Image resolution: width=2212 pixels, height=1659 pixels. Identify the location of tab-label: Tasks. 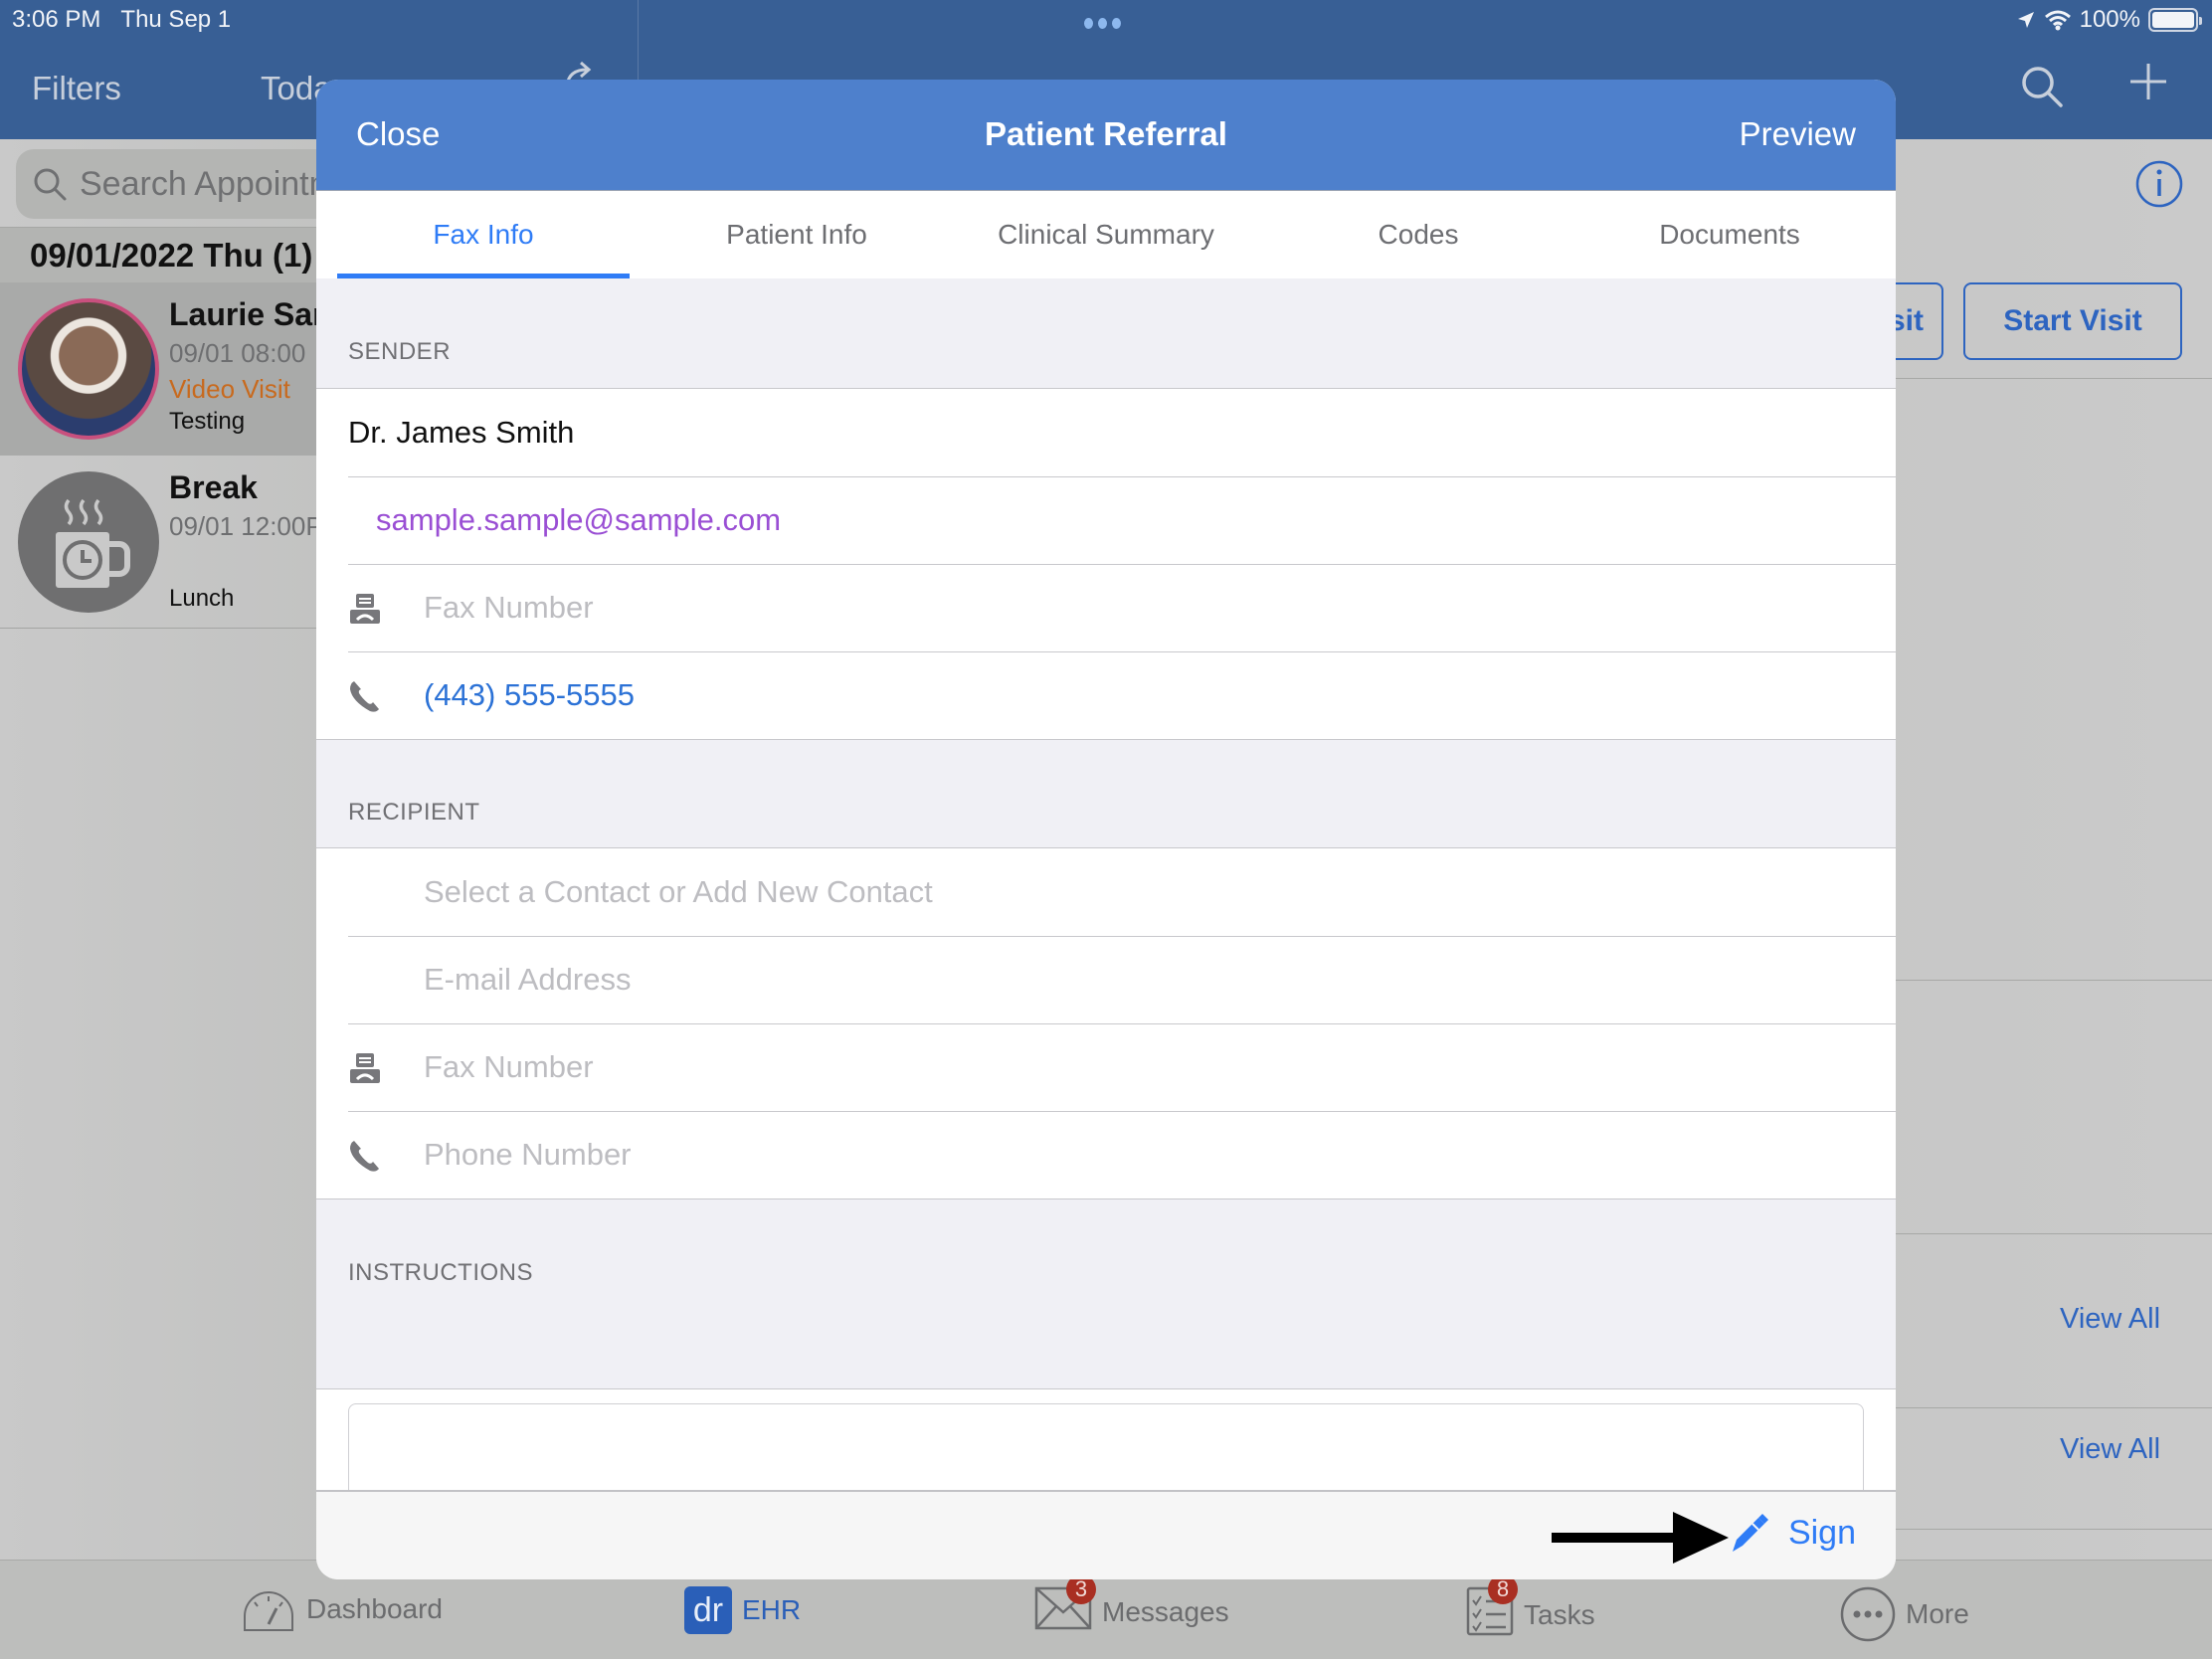
(1559, 1614).